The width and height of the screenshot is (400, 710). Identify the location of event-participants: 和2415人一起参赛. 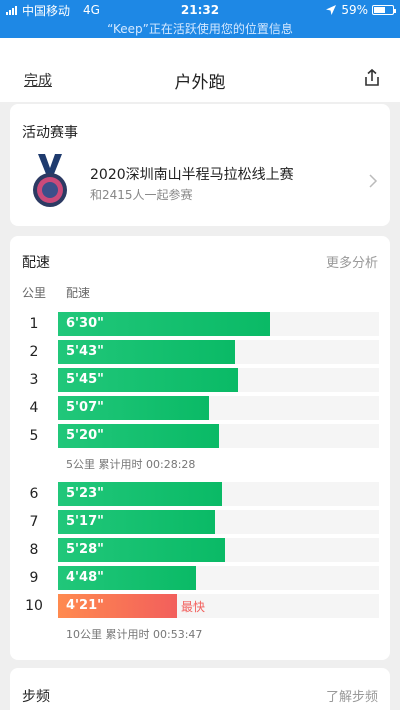
(141, 195).